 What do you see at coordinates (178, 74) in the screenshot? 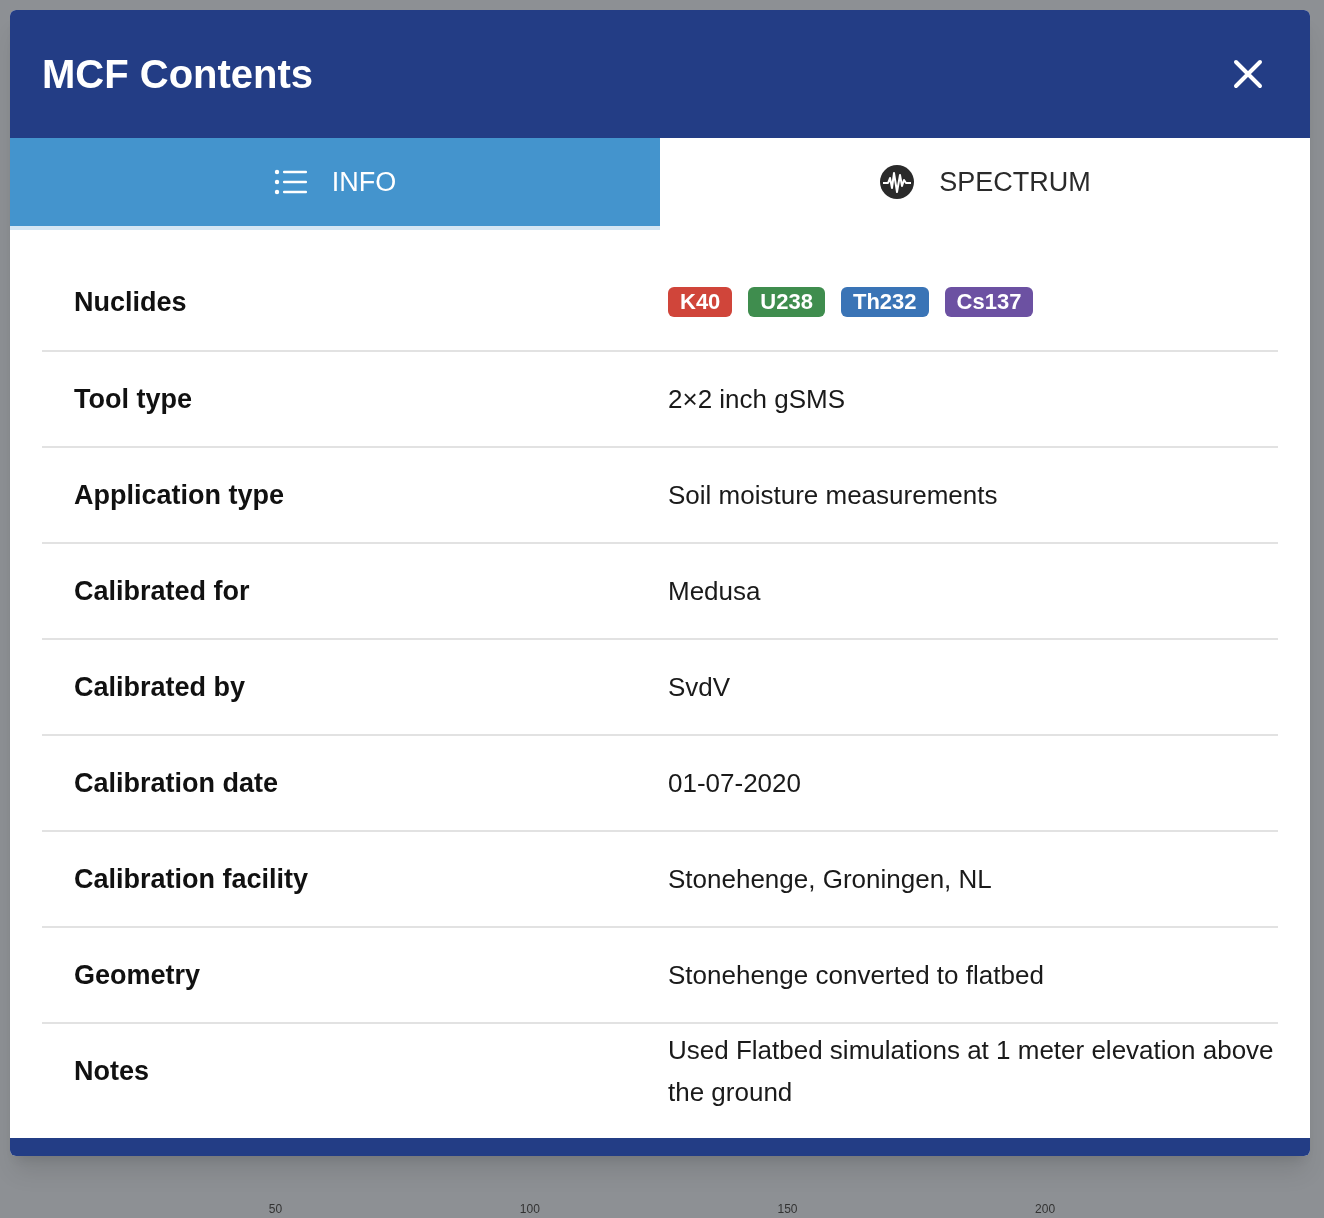
I see `dialog-title: MCF Contents` at bounding box center [178, 74].